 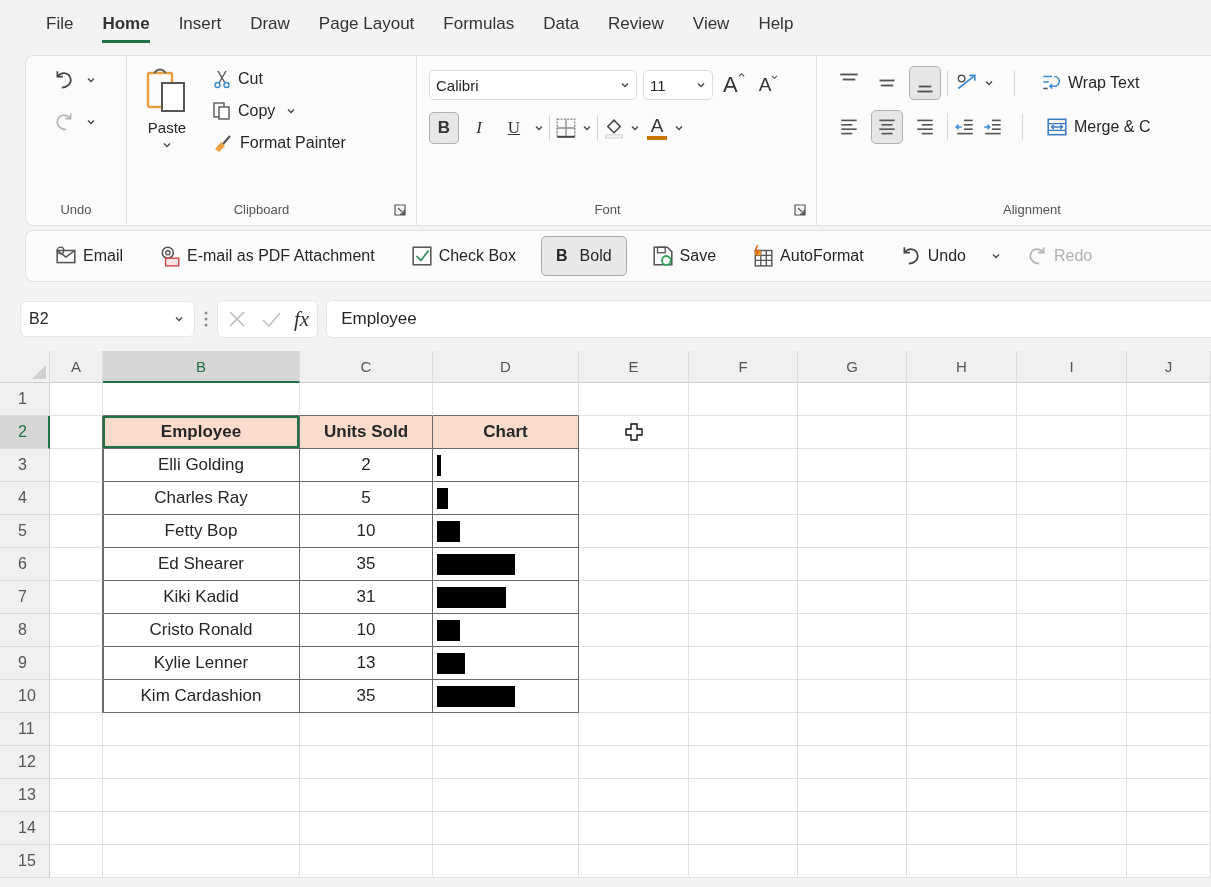 What do you see at coordinates (366, 630) in the screenshot?
I see `table-cell: 10` at bounding box center [366, 630].